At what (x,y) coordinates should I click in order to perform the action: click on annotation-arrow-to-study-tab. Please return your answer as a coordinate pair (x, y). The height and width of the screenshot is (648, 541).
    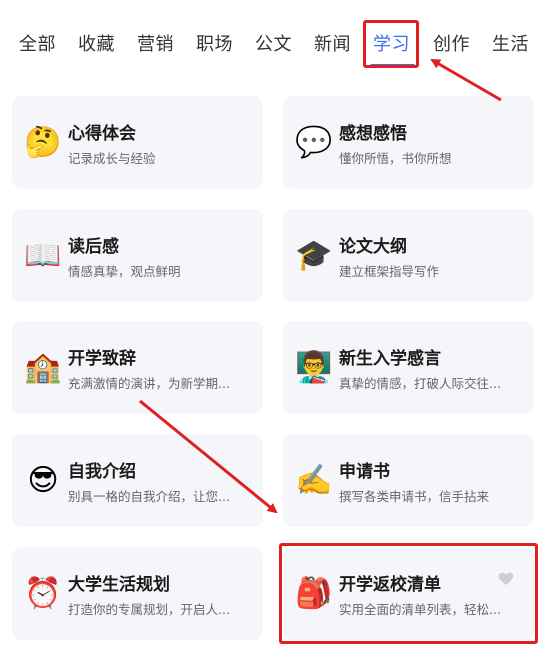
    Looking at the image, I should click on (466, 80).